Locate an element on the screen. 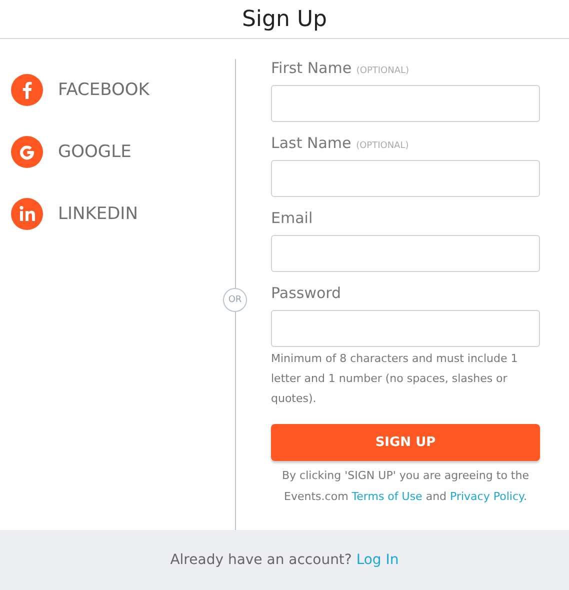 The width and height of the screenshot is (569, 590). social-login-link: FACEBOOK is located at coordinates (80, 90).